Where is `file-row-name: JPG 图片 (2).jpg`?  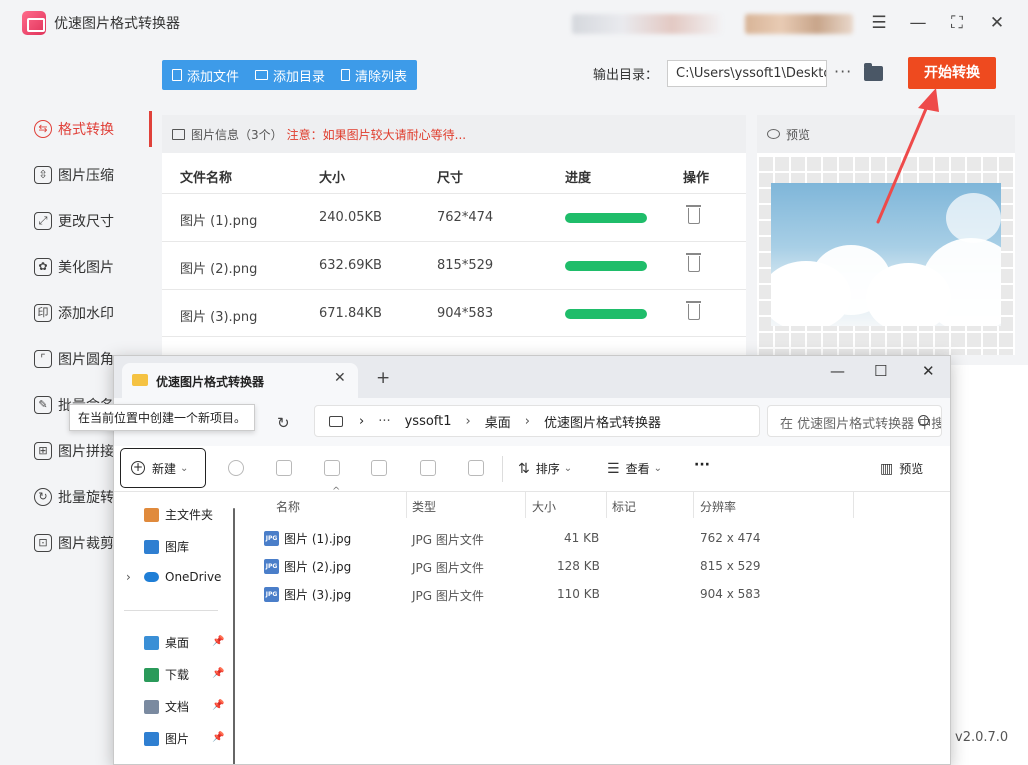 file-row-name: JPG 图片 (2).jpg is located at coordinates (307, 566).